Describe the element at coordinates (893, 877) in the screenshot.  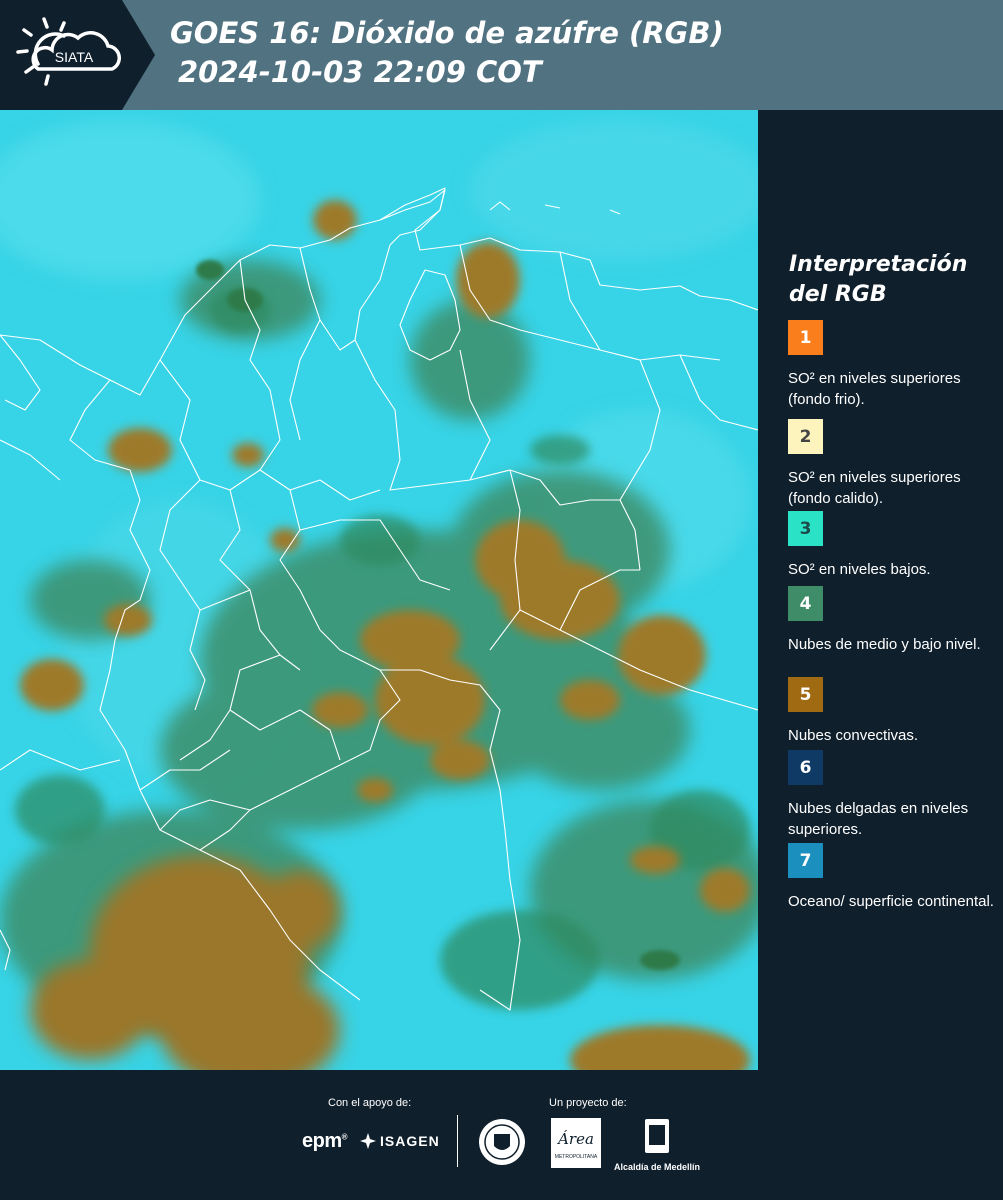
I see `legend-item-7: 7 Oceano/ superficie continental.` at that location.